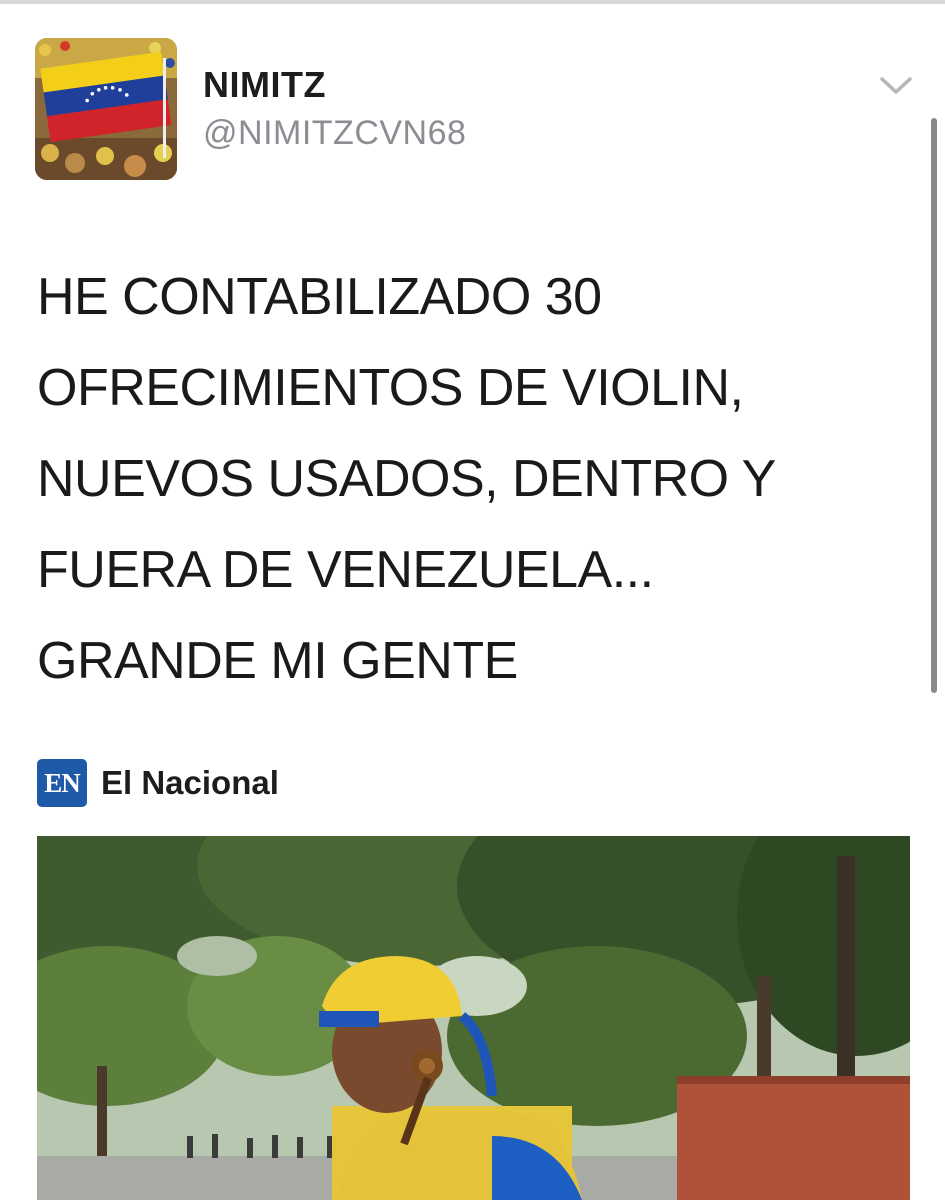 This screenshot has height=1200, width=945. What do you see at coordinates (390, 388) in the screenshot?
I see `tweet-text-line: OFRECIMIENTOS DE VIOLIN,` at bounding box center [390, 388].